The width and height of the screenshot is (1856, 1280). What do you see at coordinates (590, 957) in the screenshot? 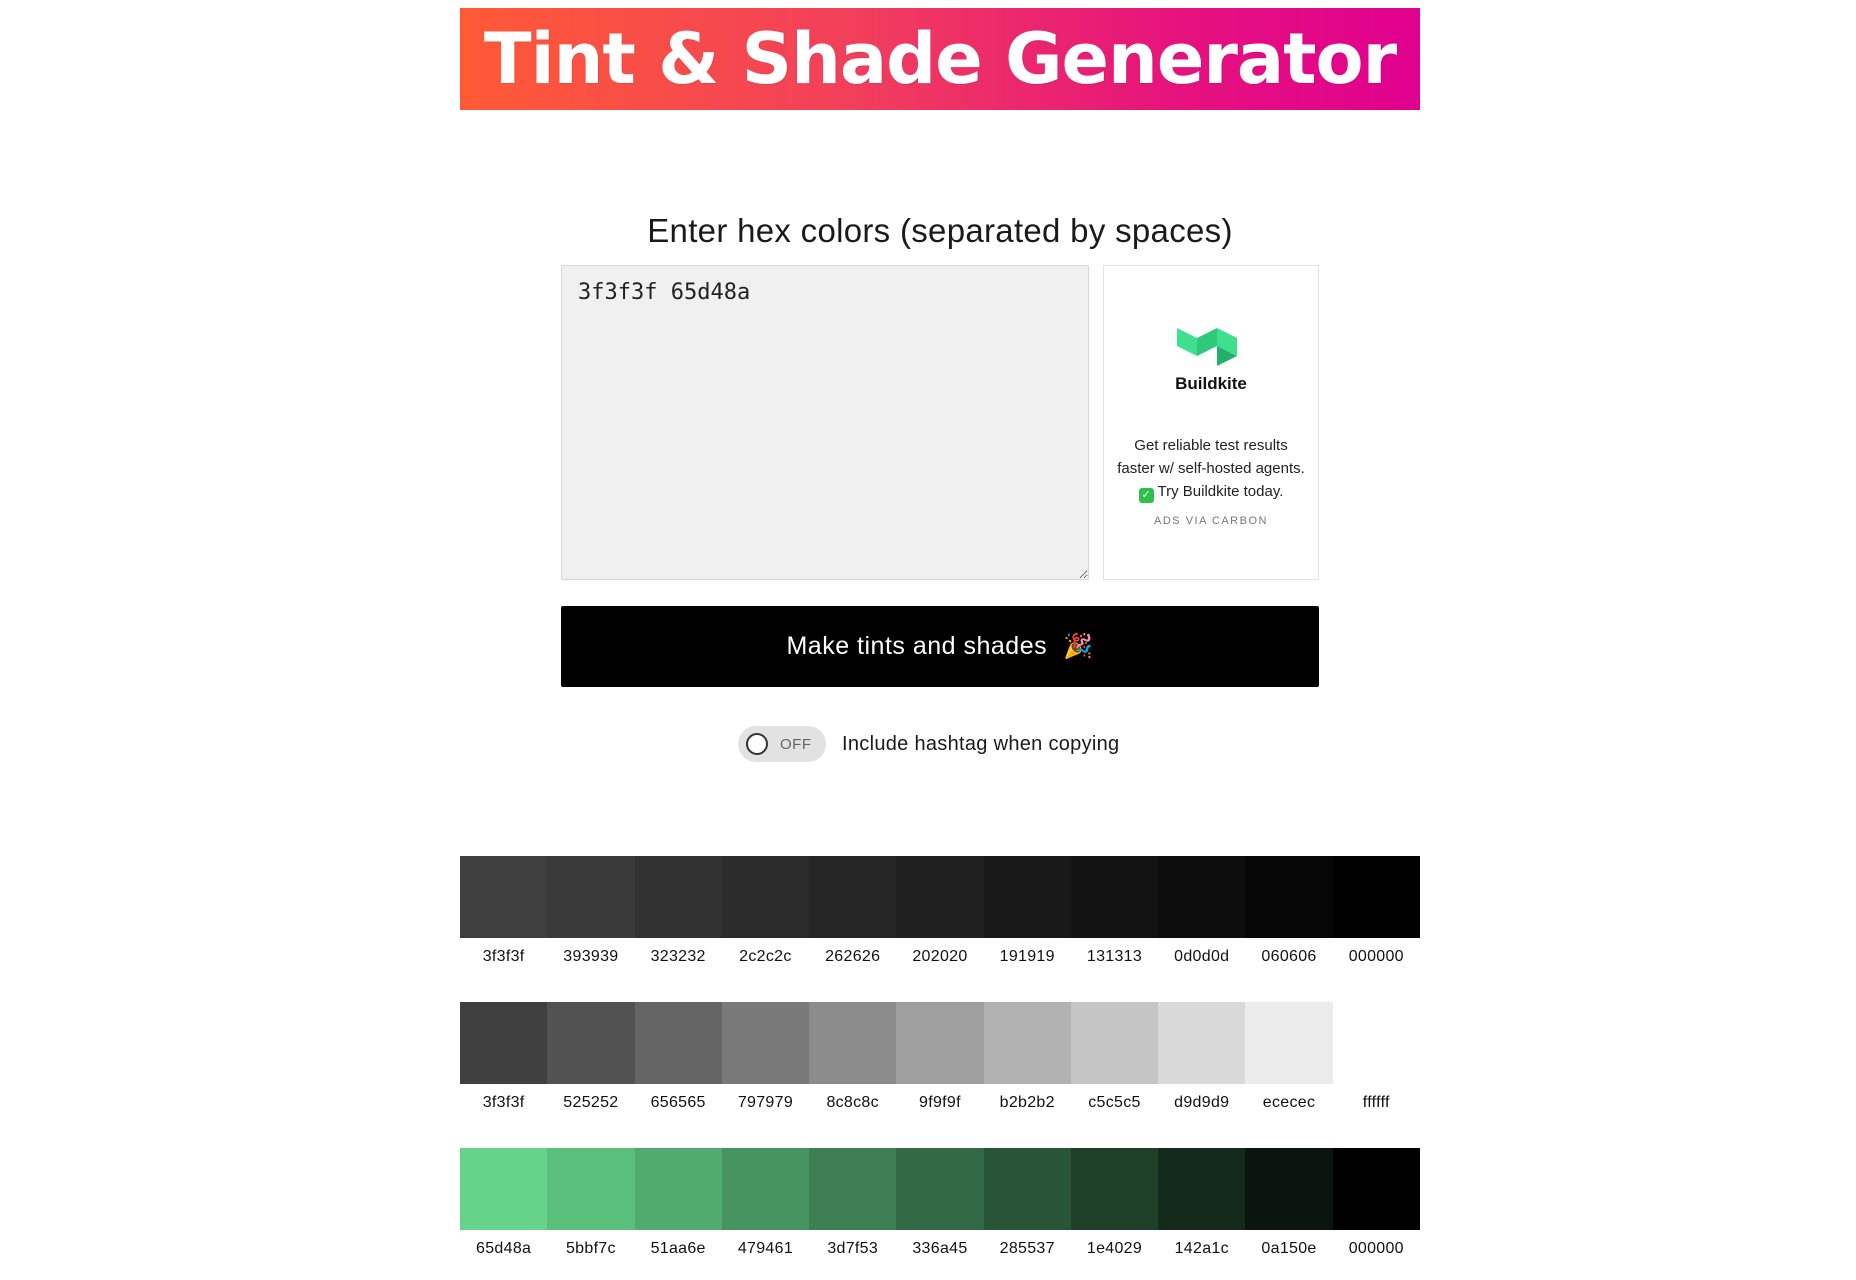
I see `hex-code-label: 393939` at bounding box center [590, 957].